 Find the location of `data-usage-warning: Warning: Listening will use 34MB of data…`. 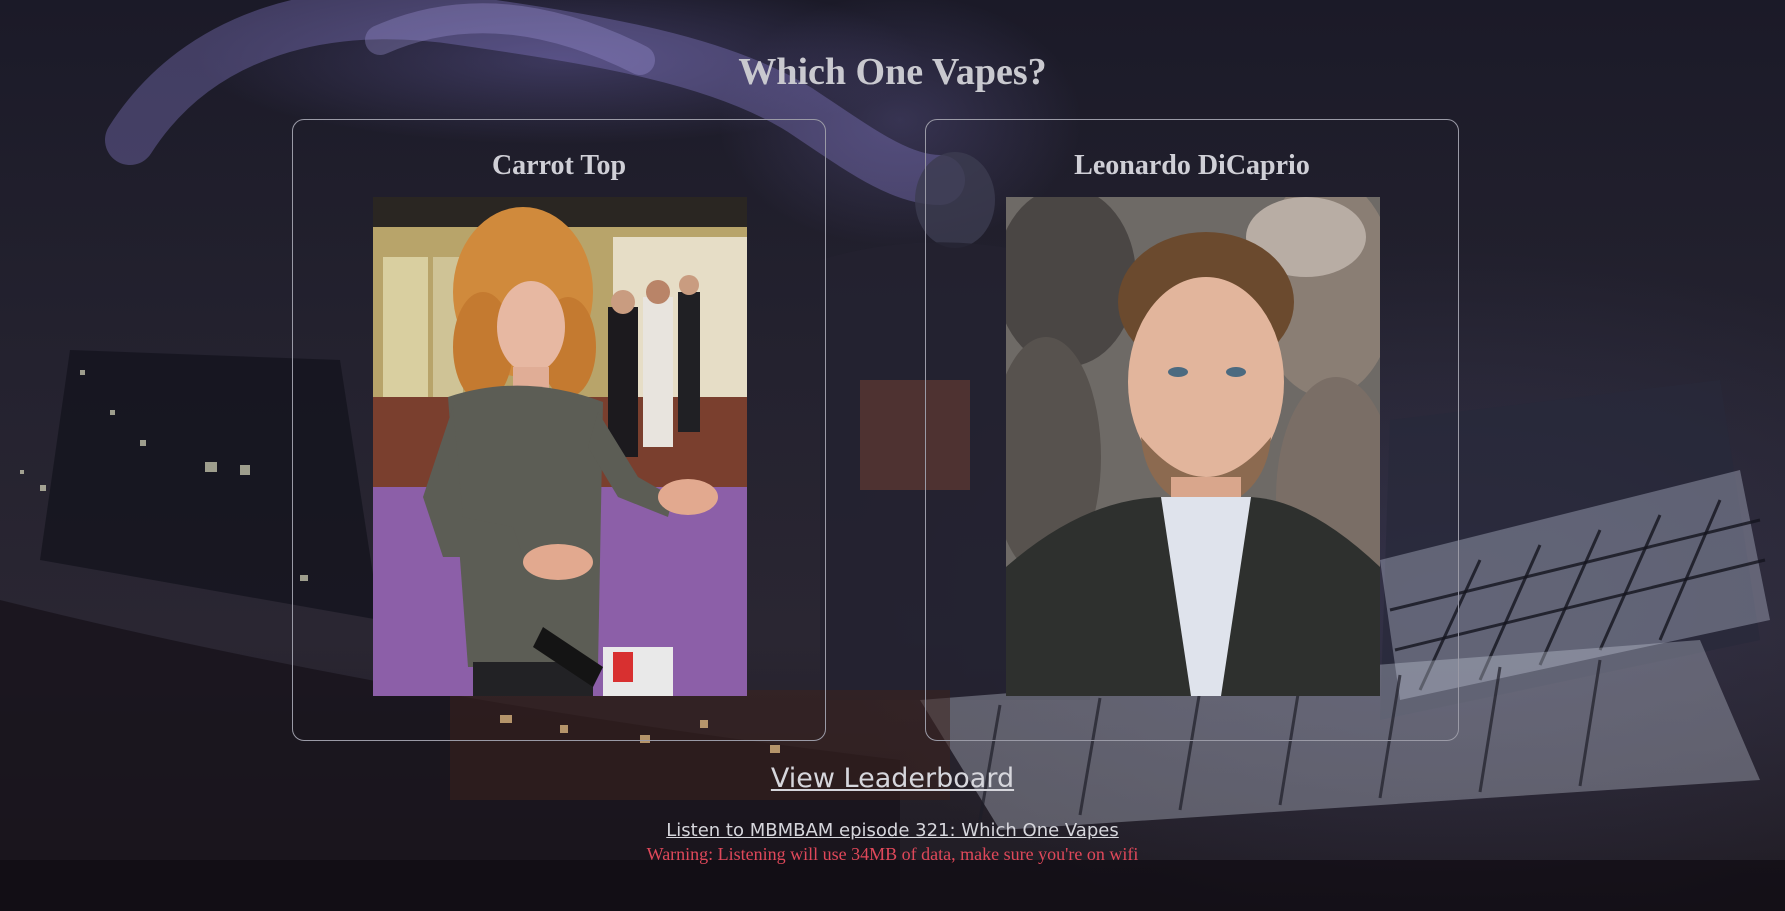

data-usage-warning: Warning: Listening will use 34MB of data… is located at coordinates (892, 854).